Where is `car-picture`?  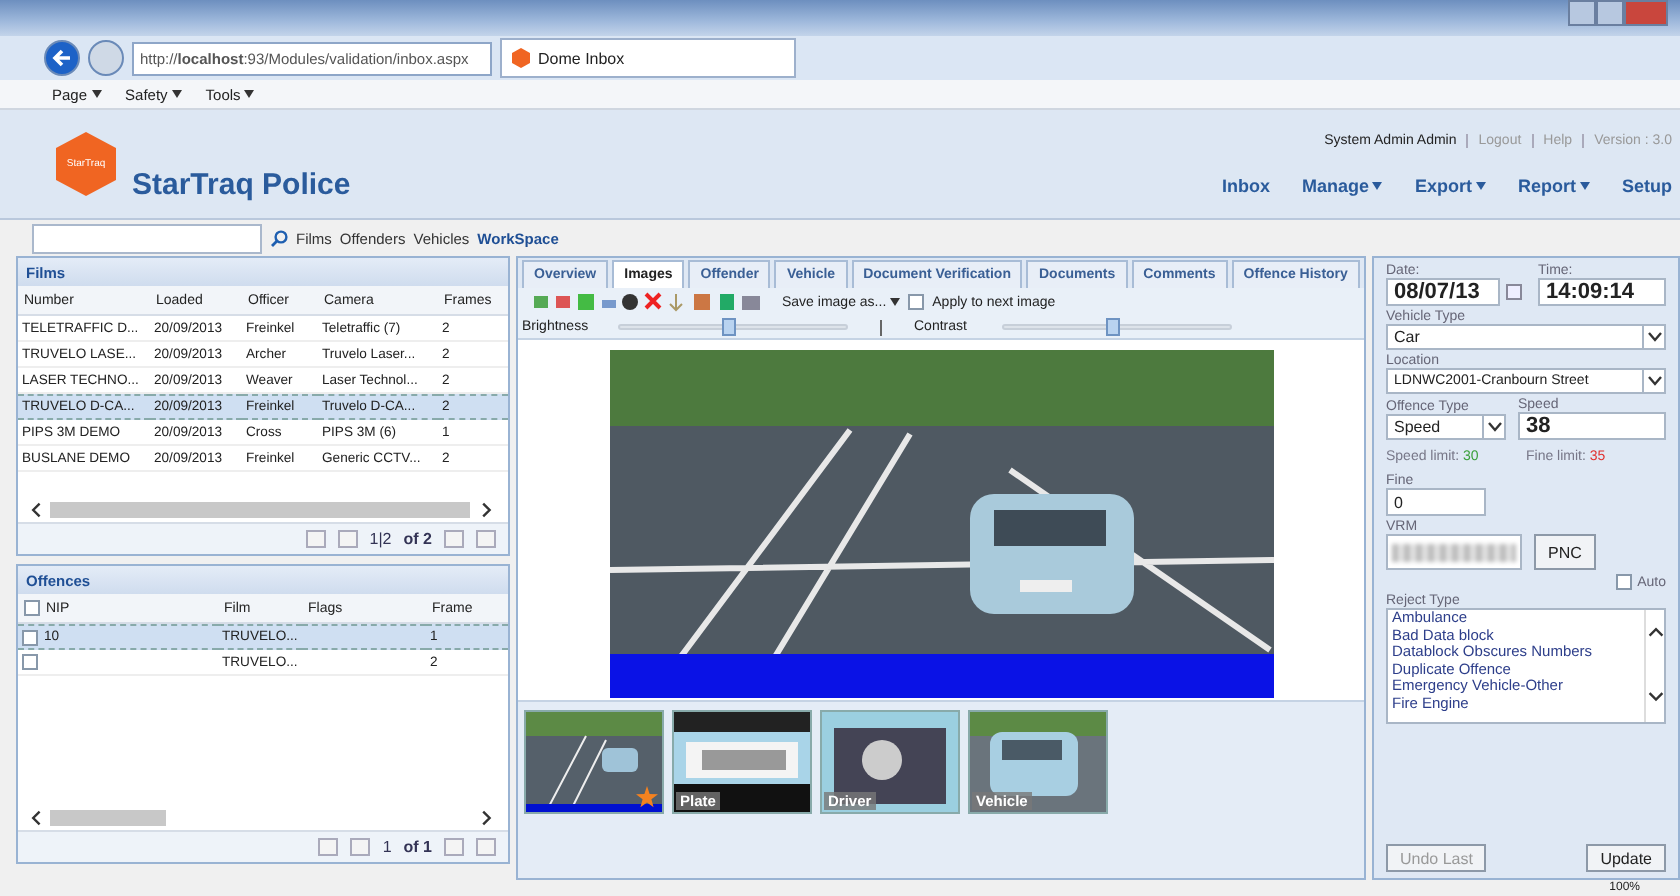 car-picture is located at coordinates (1038, 762).